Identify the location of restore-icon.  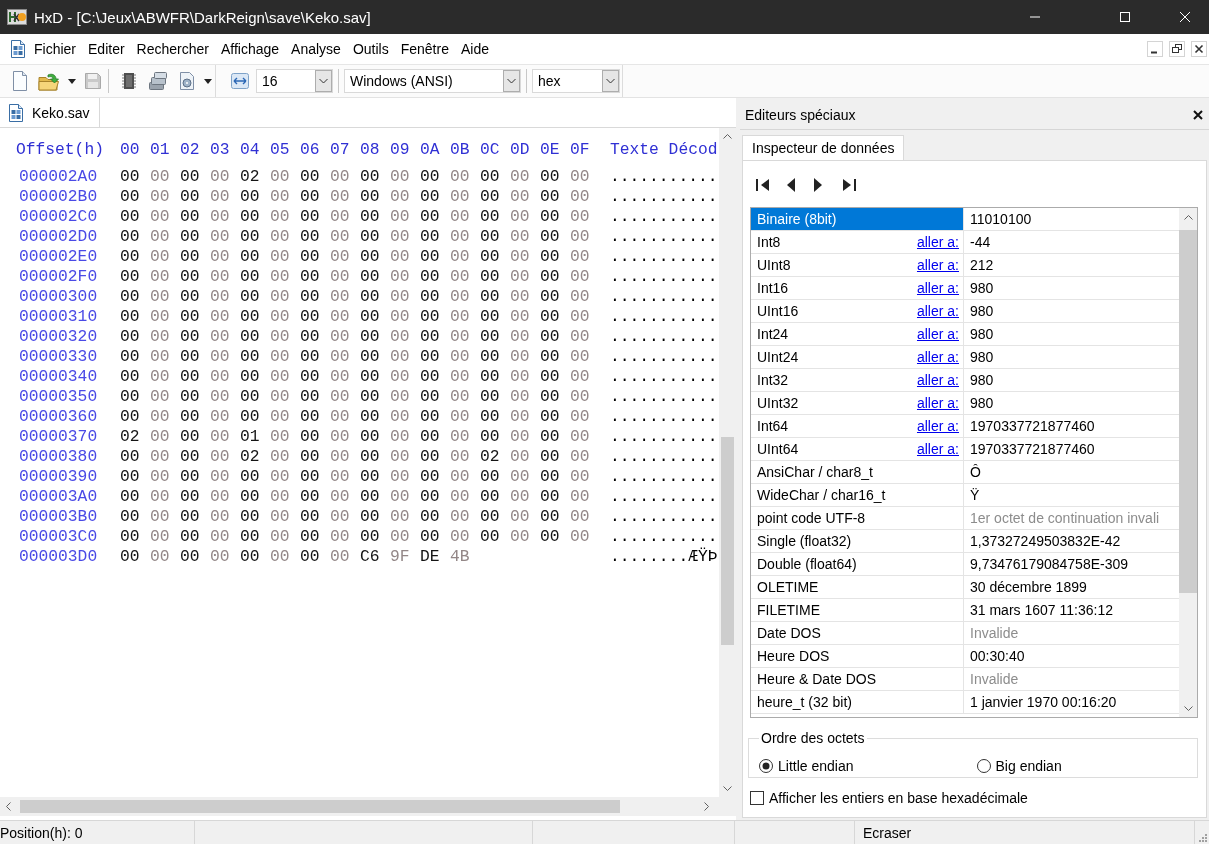
(1177, 49).